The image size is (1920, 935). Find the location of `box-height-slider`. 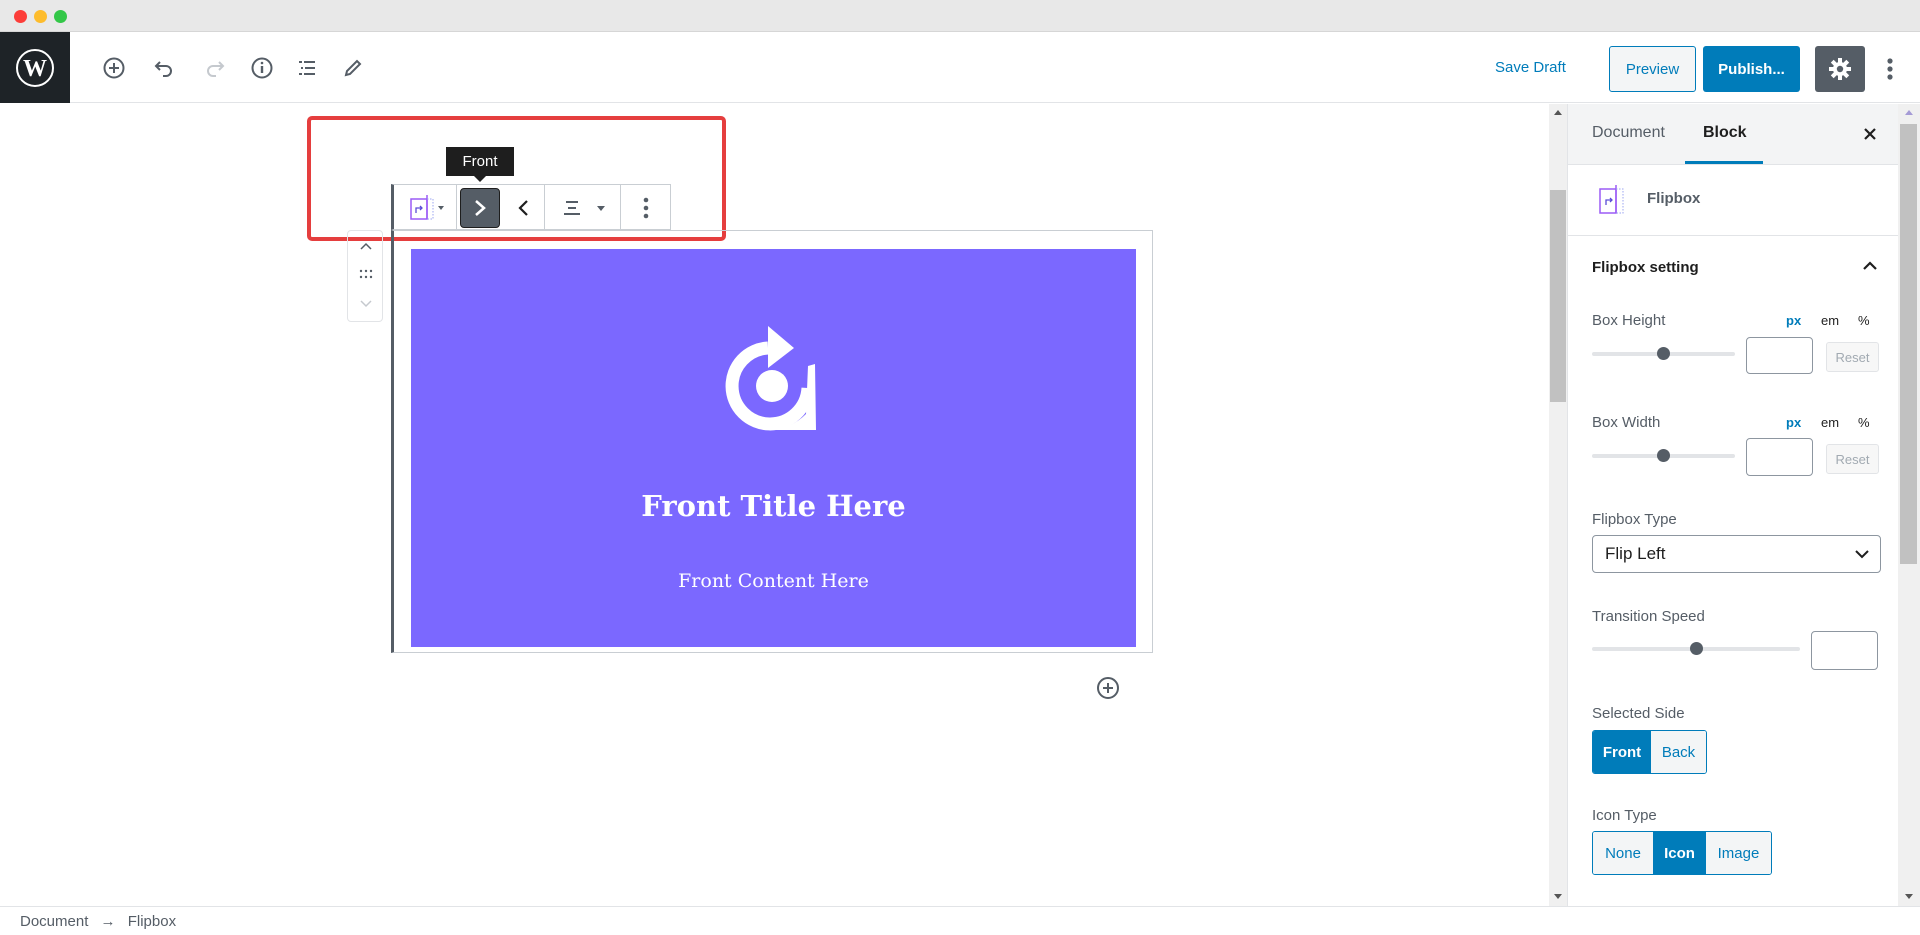

box-height-slider is located at coordinates (1663, 353).